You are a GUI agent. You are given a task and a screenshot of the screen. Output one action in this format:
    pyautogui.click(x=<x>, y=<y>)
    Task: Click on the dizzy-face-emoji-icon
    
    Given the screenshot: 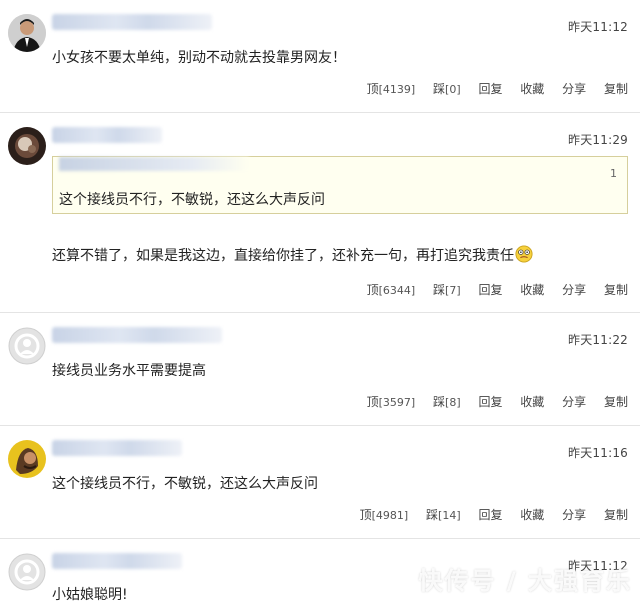 What is the action you would take?
    pyautogui.click(x=524, y=254)
    